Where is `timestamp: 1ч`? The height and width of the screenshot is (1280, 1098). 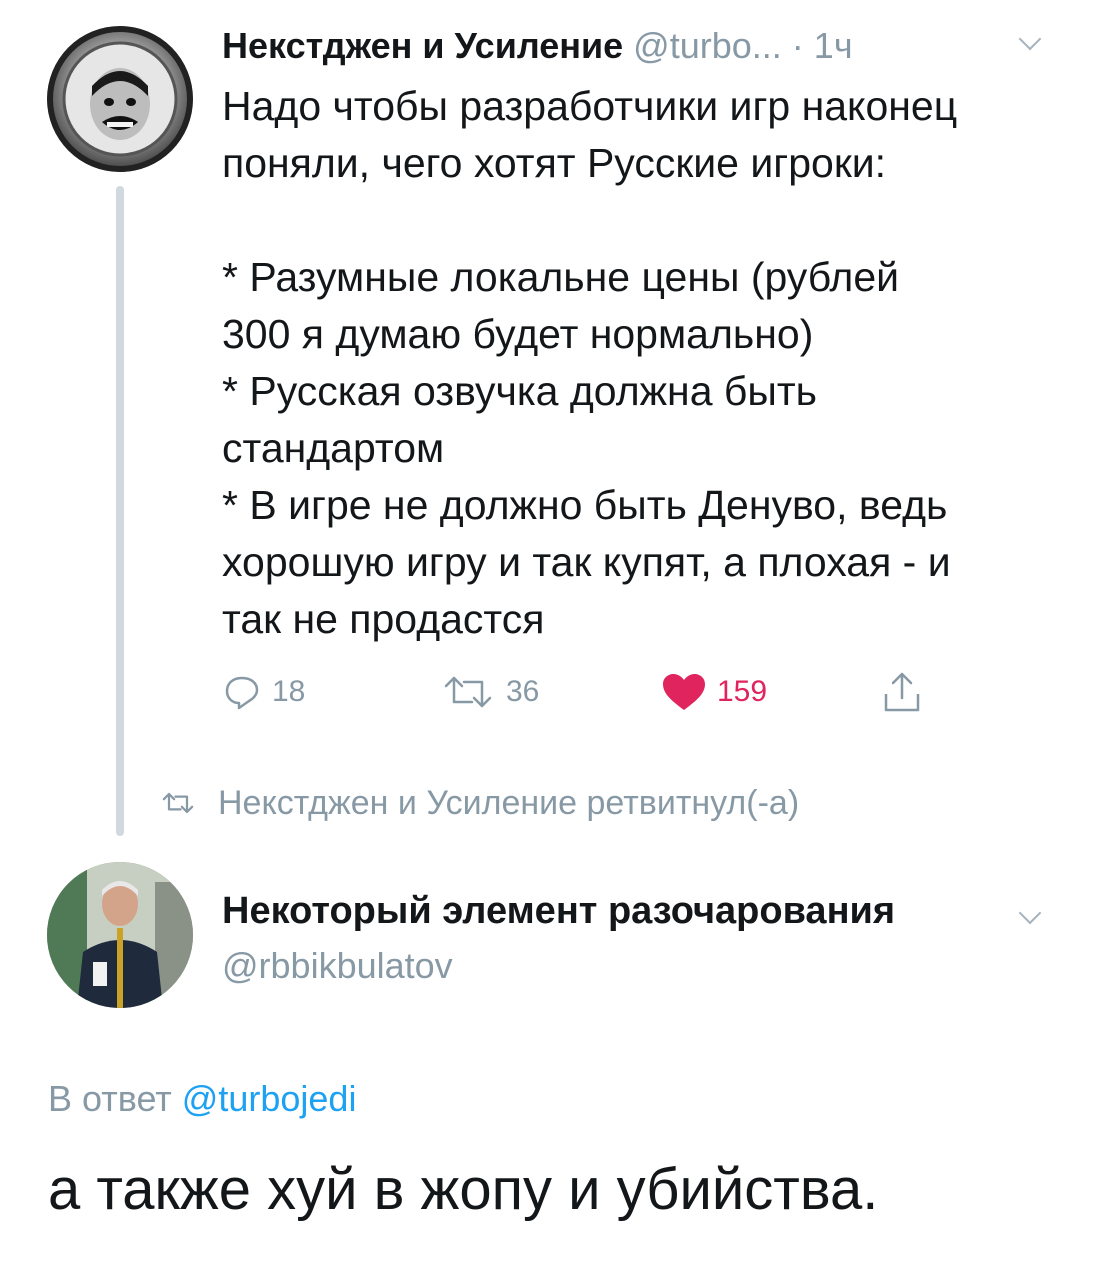
timestamp: 1ч is located at coordinates (833, 45).